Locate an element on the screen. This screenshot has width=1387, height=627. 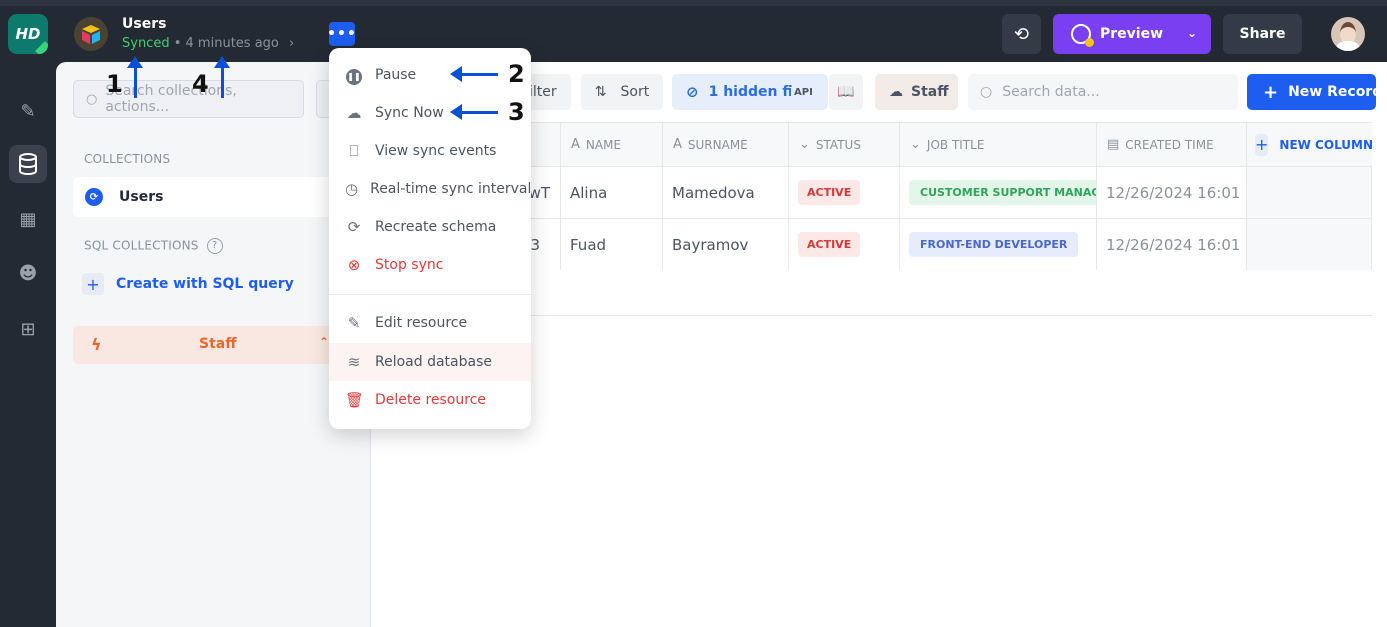
column-label: CREATED TIME is located at coordinates (1169, 144).